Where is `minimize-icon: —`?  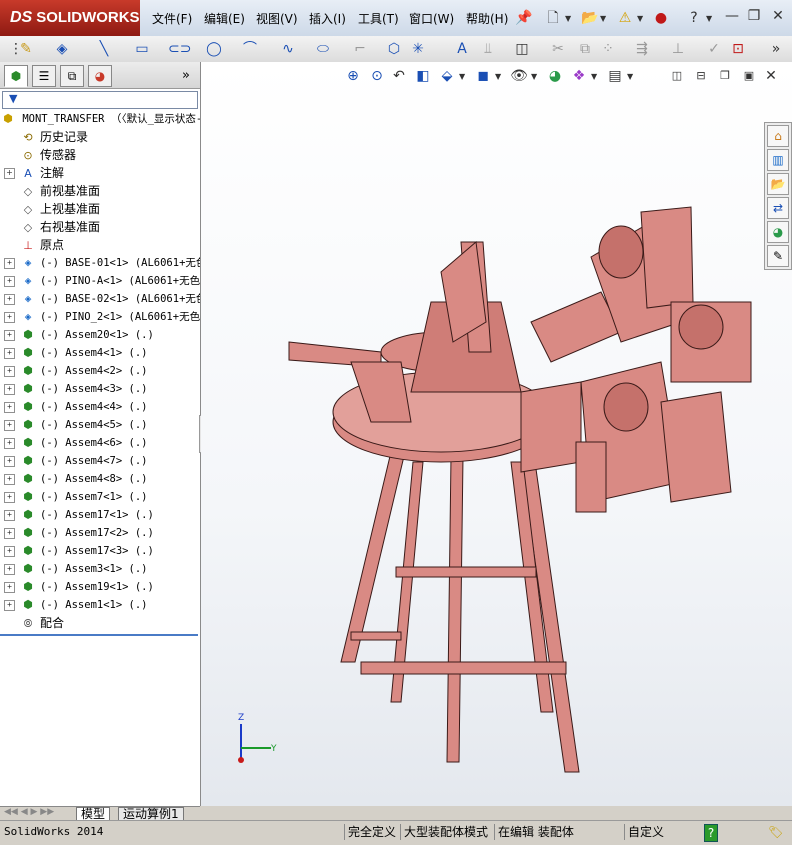
minimize-icon: — is located at coordinates (732, 16).